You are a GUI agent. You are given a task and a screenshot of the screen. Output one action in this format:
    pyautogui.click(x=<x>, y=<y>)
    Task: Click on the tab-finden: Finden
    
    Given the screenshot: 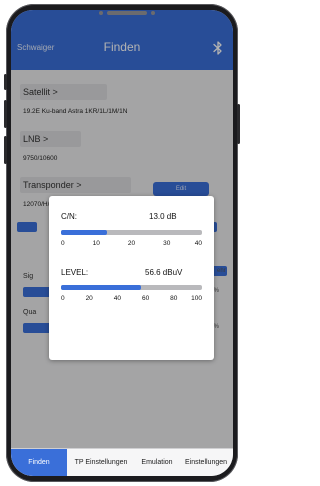 What is the action you would take?
    pyautogui.click(x=39, y=462)
    